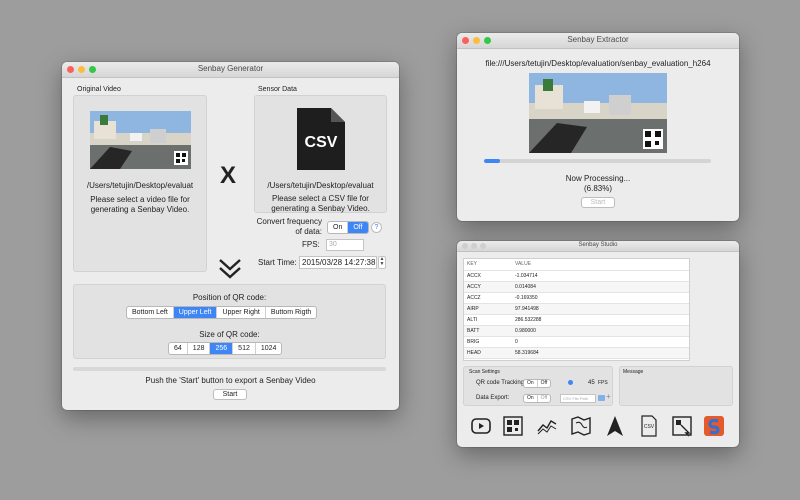 The image size is (800, 500). Describe the element at coordinates (682, 426) in the screenshot. I see `qr-scan-icon` at that location.